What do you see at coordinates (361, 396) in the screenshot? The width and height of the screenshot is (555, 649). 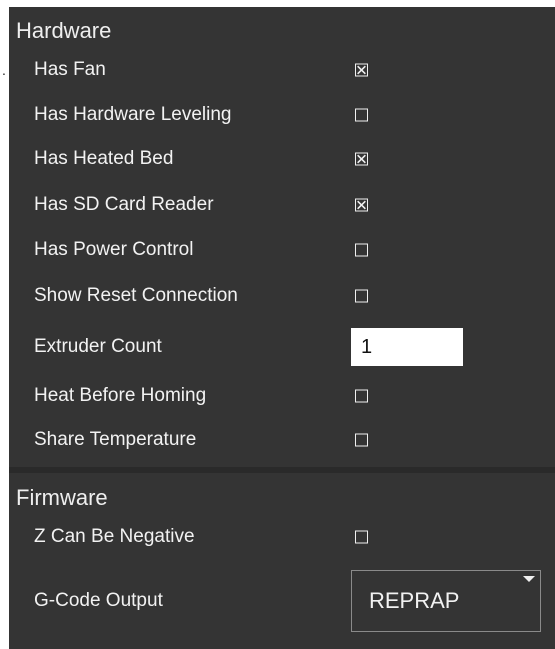 I see `heat-before-homing-checkbox` at bounding box center [361, 396].